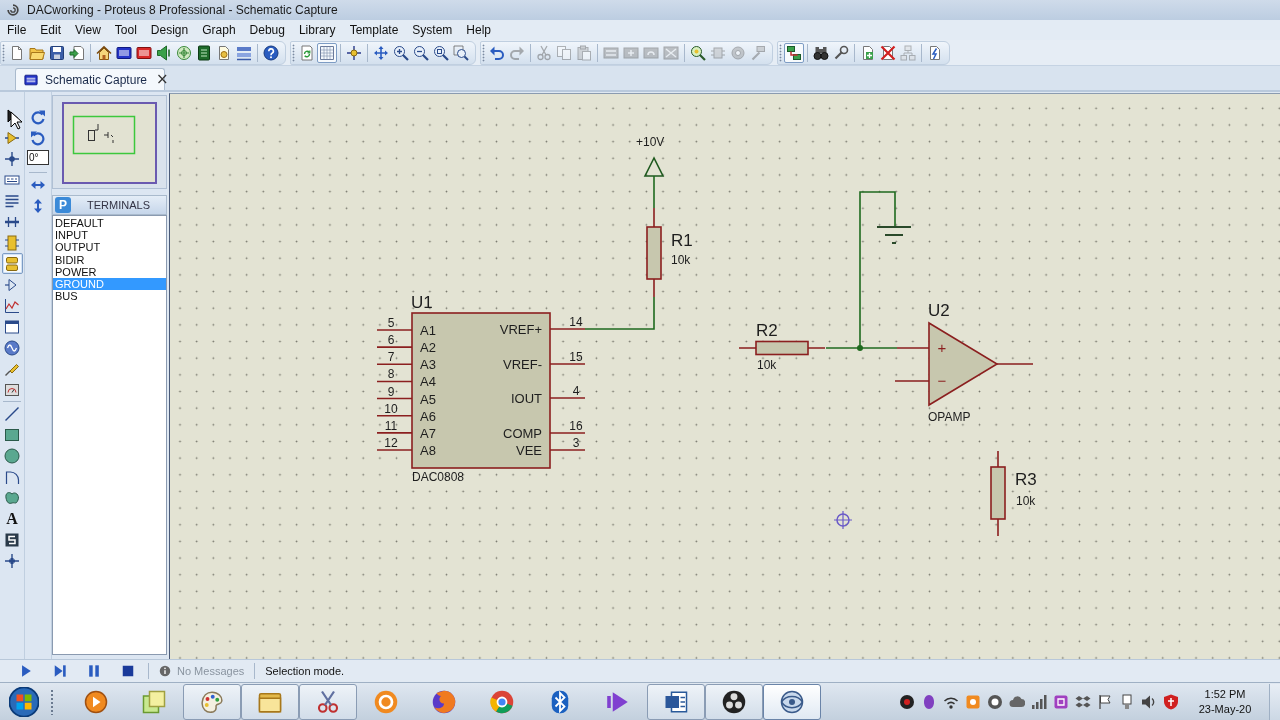 This screenshot has height=720, width=1280. I want to click on zoom-in-icon, so click(401, 52).